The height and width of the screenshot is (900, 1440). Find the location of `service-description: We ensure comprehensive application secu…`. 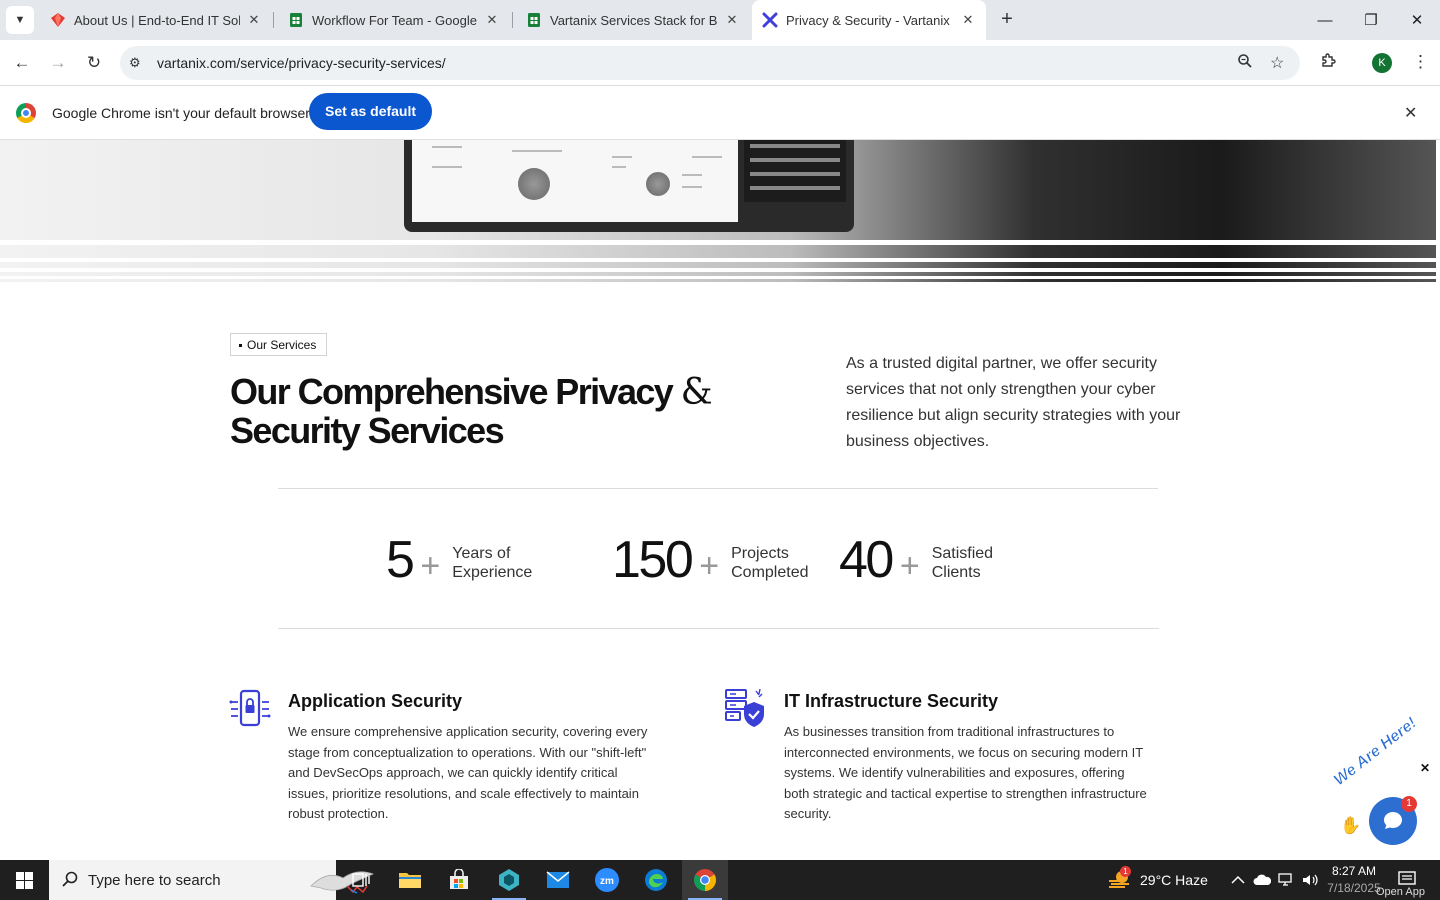

service-description: We ensure comprehensive application secu… is located at coordinates (468, 773).